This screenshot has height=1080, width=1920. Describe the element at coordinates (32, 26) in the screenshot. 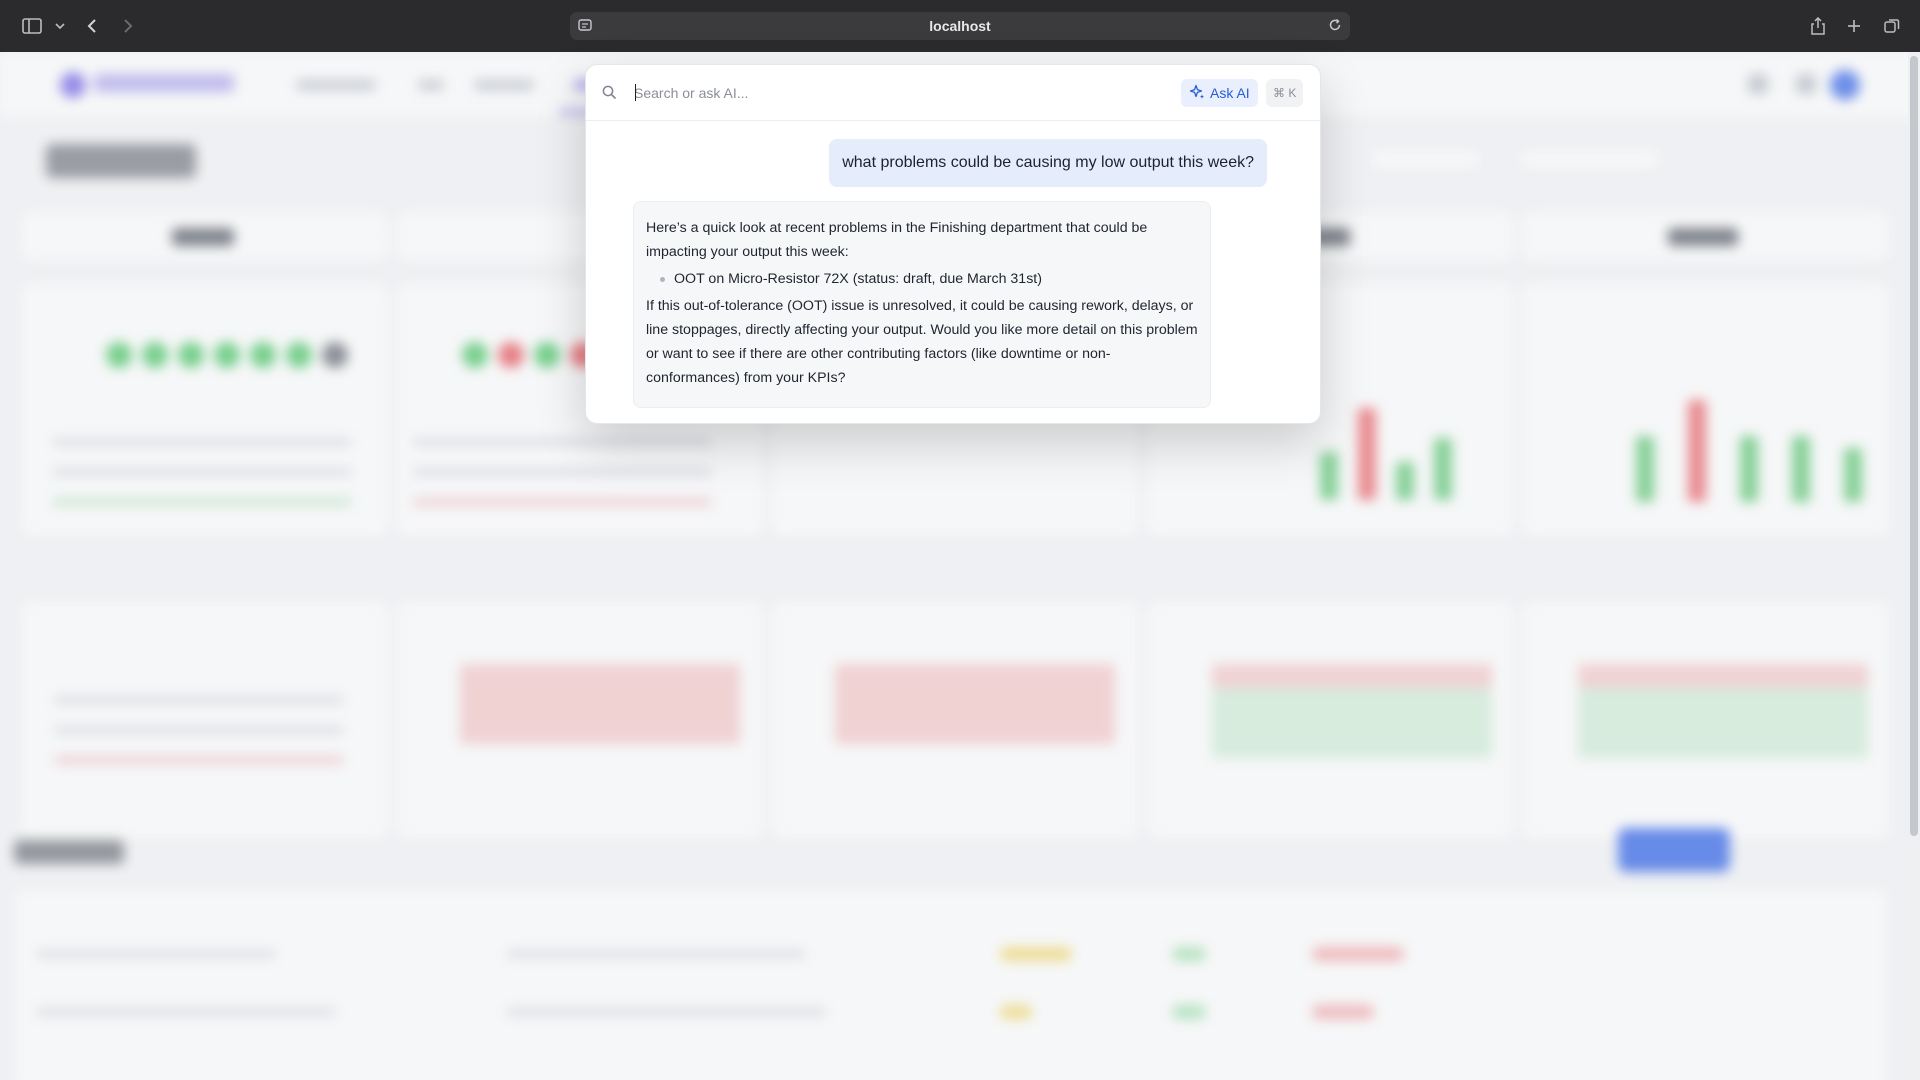

I see `sidebar-toggle-icon` at that location.